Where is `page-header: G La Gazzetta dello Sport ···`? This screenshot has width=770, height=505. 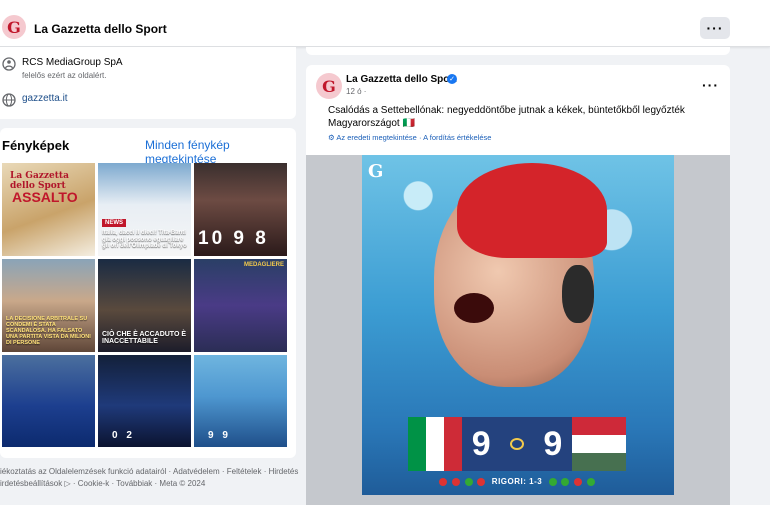 page-header: G La Gazzetta dello Sport ··· is located at coordinates (385, 23).